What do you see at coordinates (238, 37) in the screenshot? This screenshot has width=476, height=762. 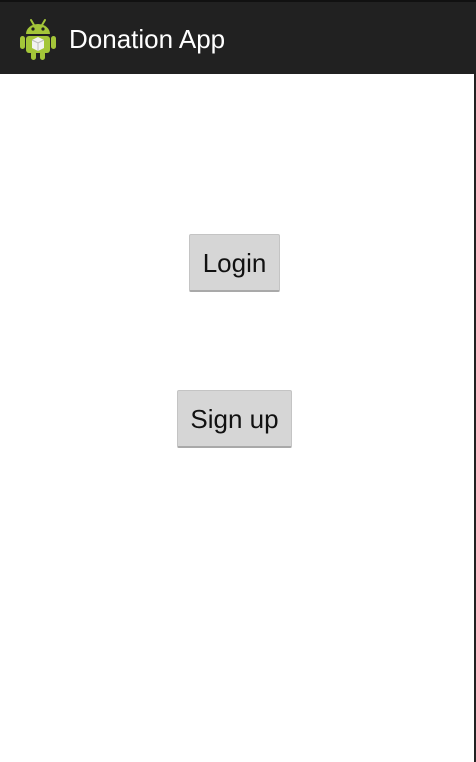 I see `action-bar: Donation App` at bounding box center [238, 37].